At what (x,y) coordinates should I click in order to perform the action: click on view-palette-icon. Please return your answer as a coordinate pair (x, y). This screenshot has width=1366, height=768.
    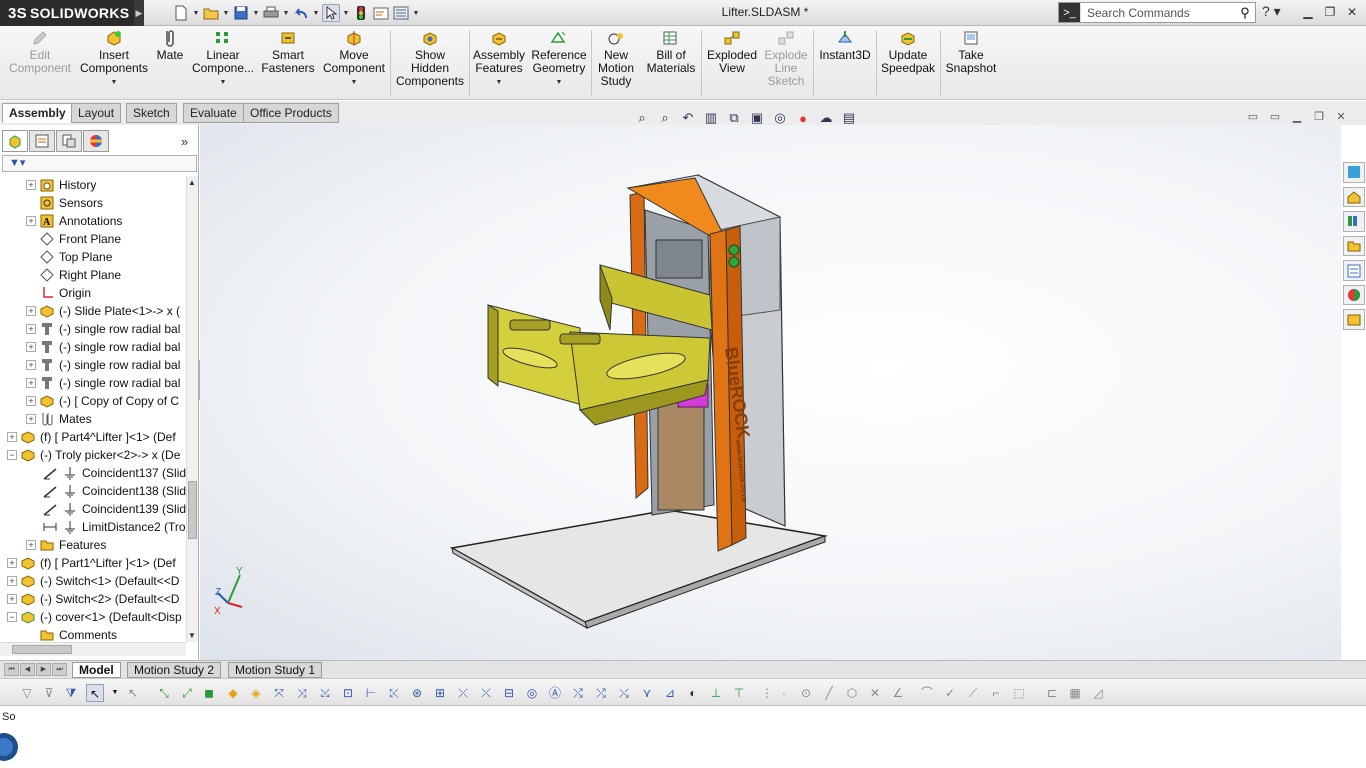
    Looking at the image, I should click on (1354, 270).